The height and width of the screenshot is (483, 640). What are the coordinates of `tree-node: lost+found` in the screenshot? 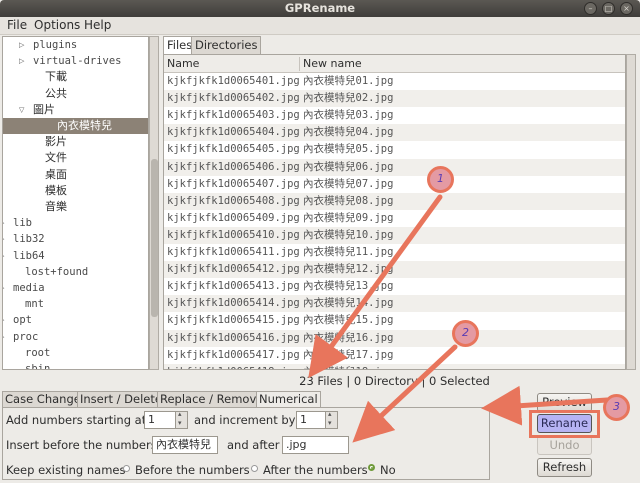 It's located at (56, 272).